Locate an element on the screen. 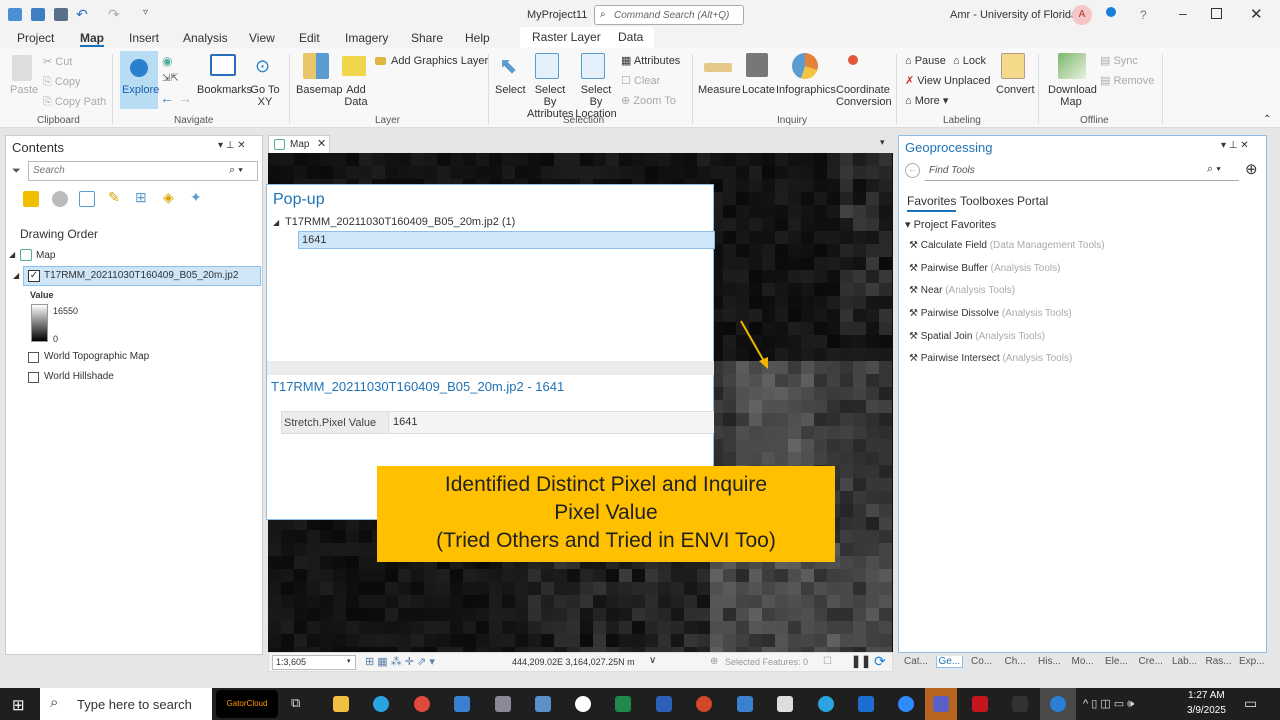  pause-drawing-icon: ❚❚ is located at coordinates (861, 661).